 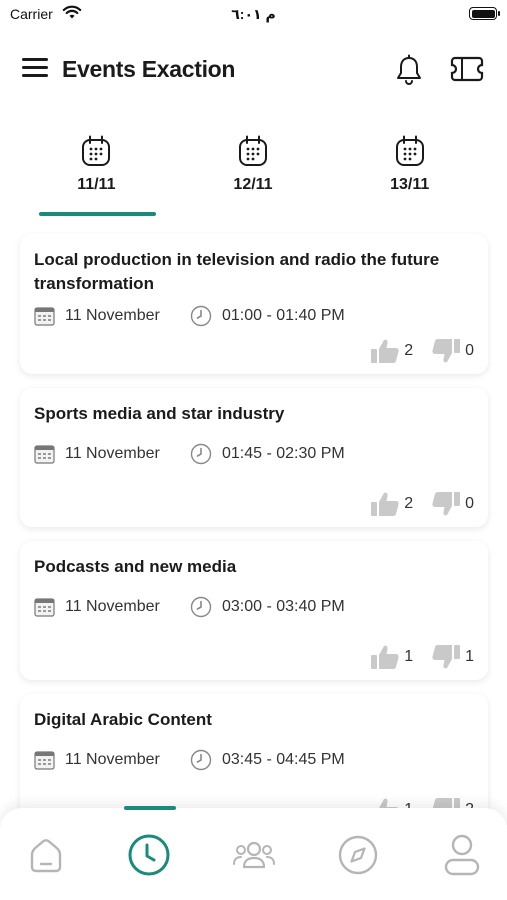 I want to click on like-count: 1, so click(x=409, y=656).